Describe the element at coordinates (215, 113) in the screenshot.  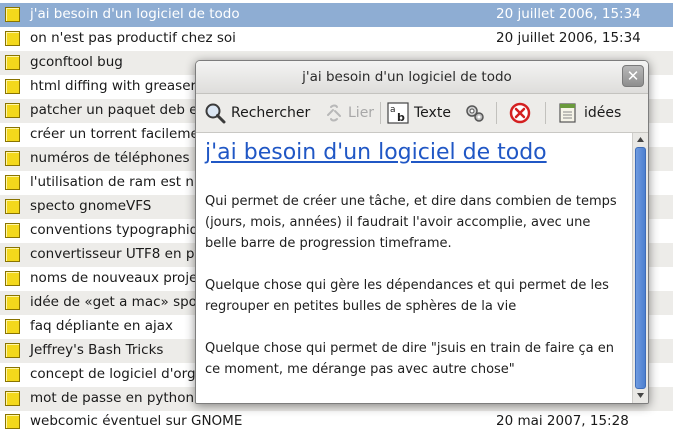
I see `search-icon` at that location.